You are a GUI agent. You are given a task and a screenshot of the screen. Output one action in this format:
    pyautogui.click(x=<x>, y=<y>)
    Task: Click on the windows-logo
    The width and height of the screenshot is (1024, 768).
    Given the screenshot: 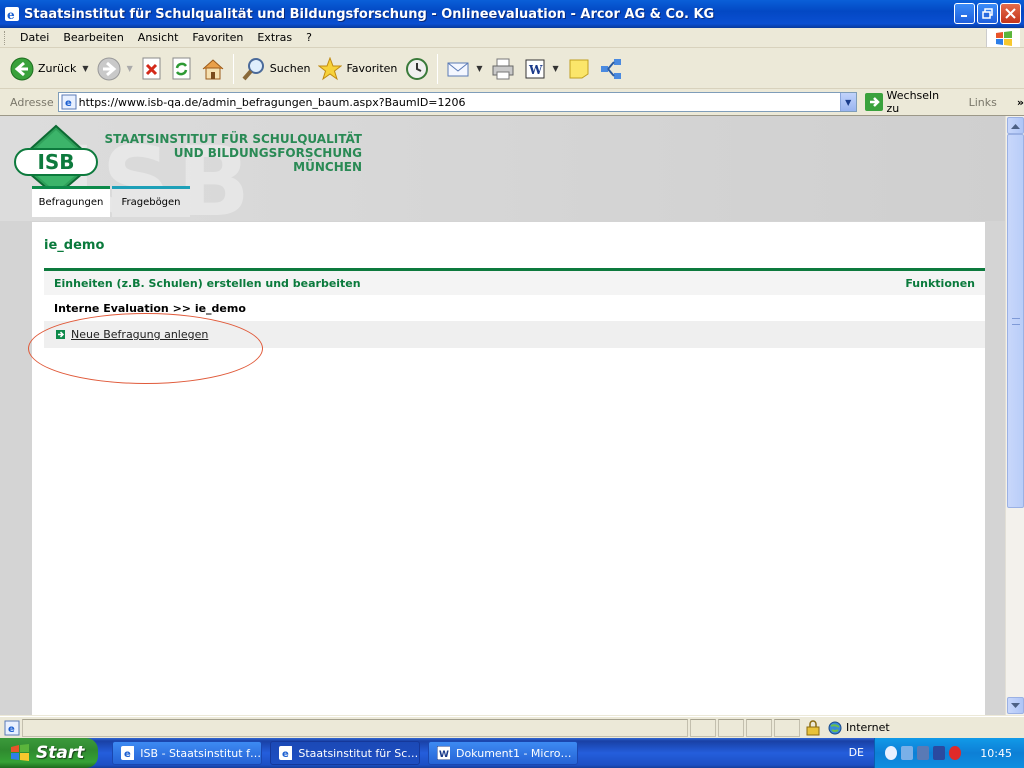 What is the action you would take?
    pyautogui.click(x=1003, y=38)
    